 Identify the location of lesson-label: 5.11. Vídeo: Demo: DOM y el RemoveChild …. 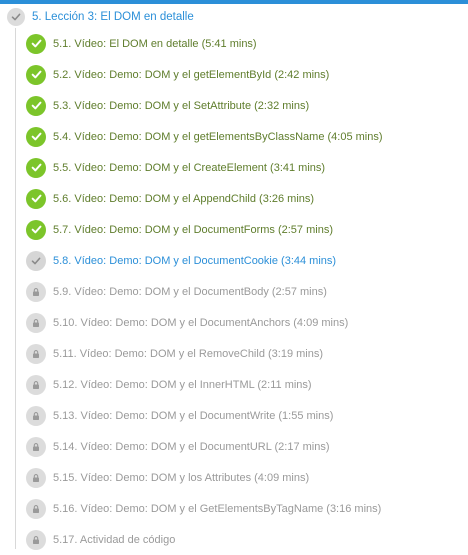
(188, 353).